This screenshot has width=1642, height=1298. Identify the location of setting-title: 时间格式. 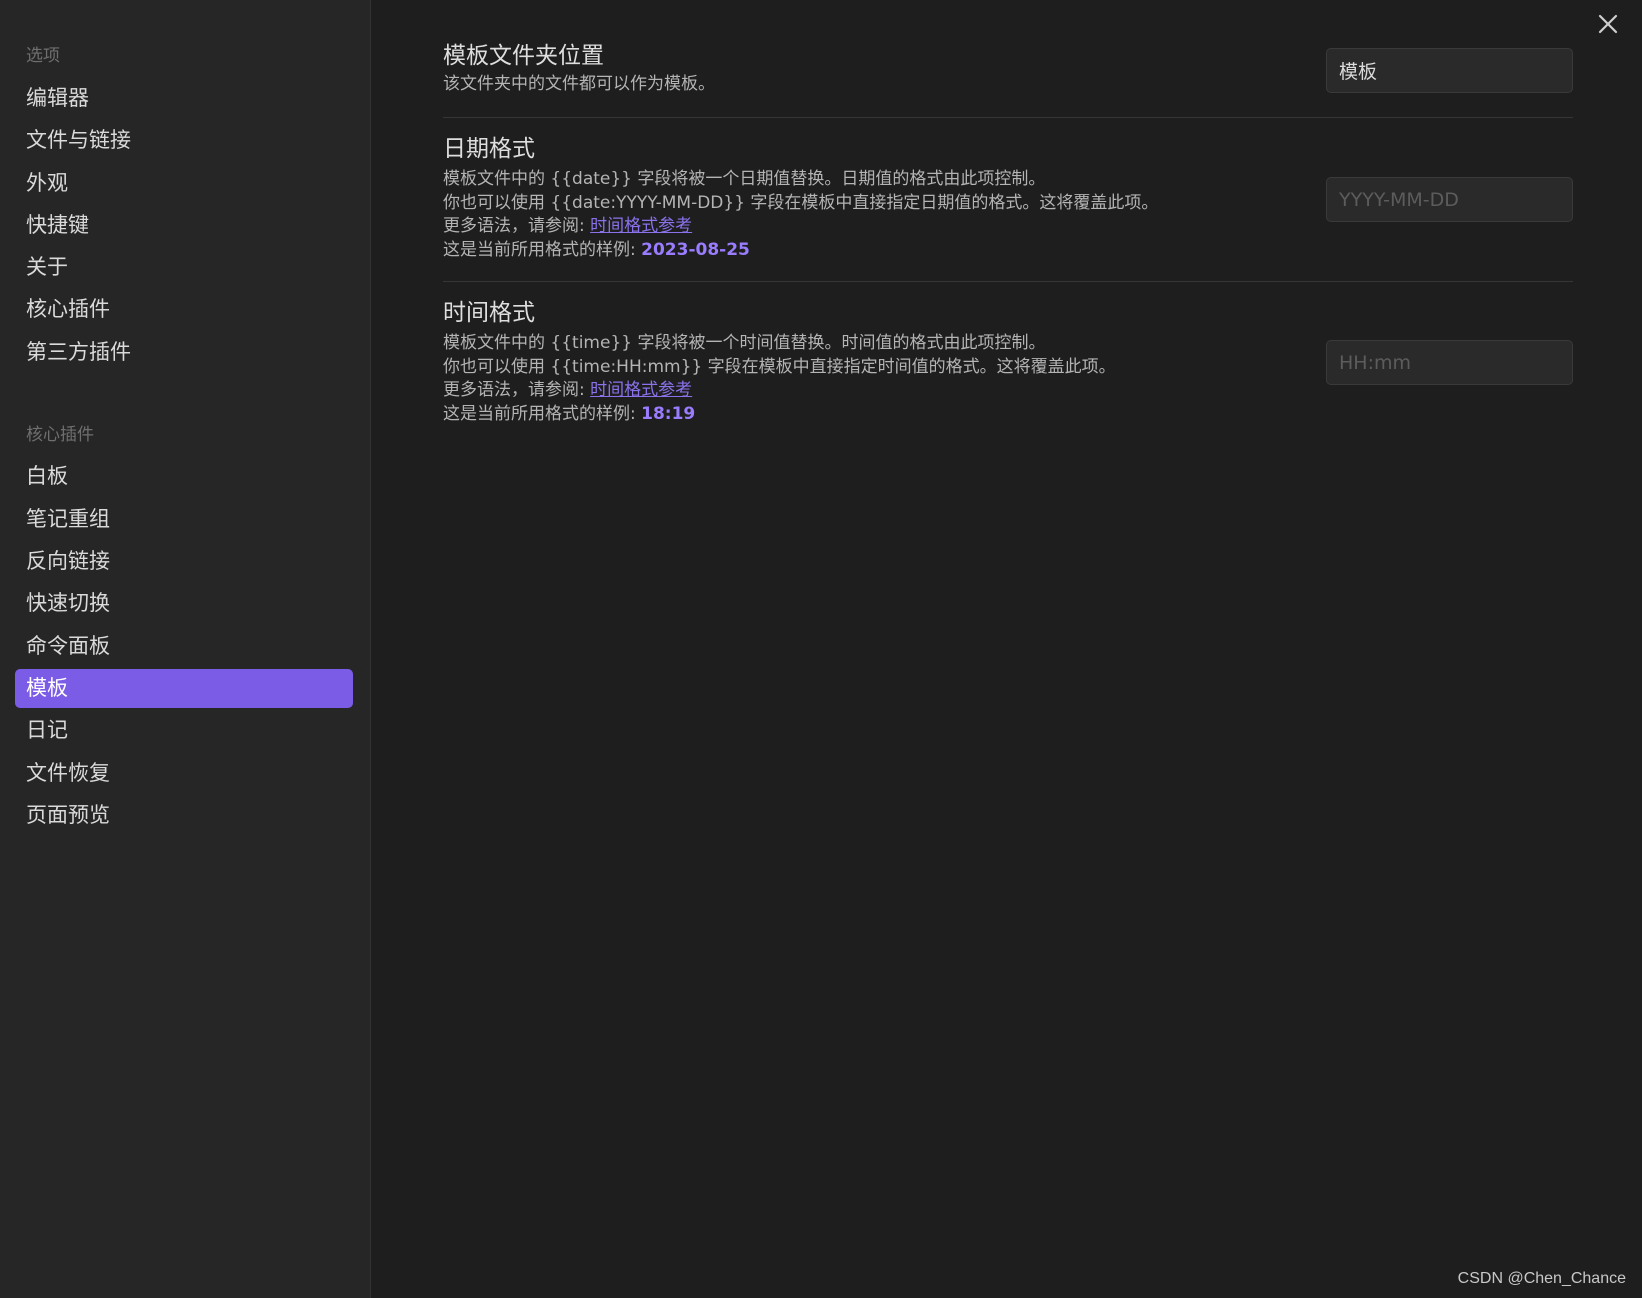
(489, 313).